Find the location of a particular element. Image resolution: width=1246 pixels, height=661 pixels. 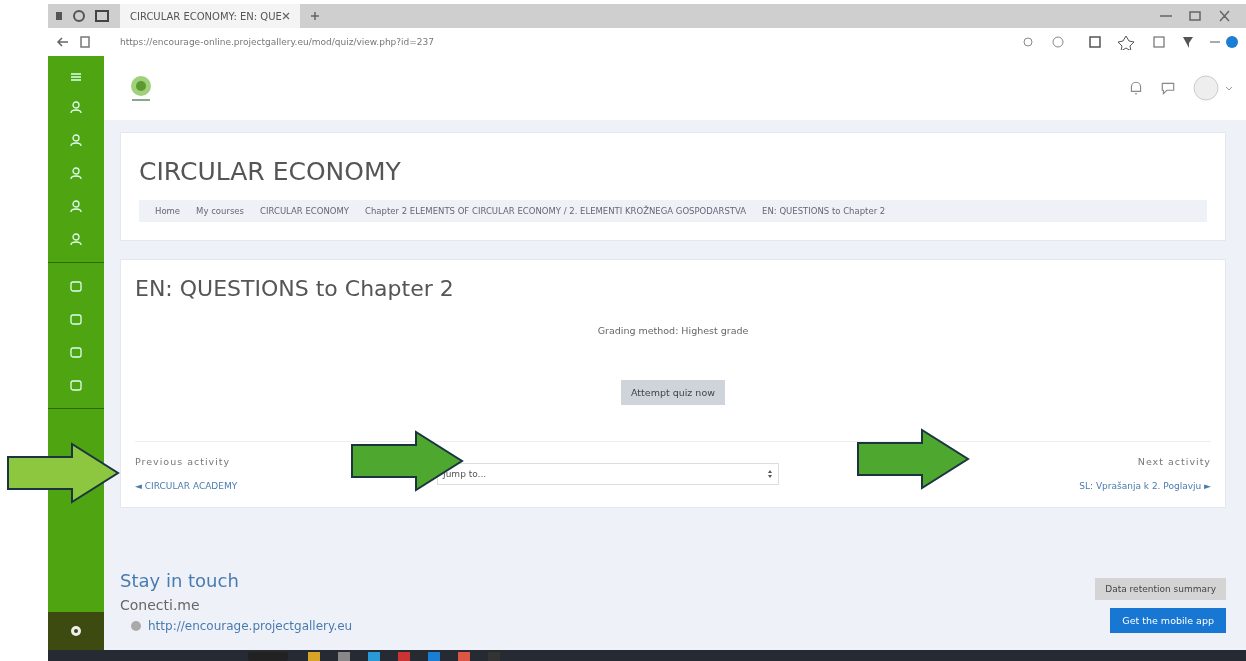

previous-activity-link: ◄ CIRCULAR ACADEMY is located at coordinates (255, 486).